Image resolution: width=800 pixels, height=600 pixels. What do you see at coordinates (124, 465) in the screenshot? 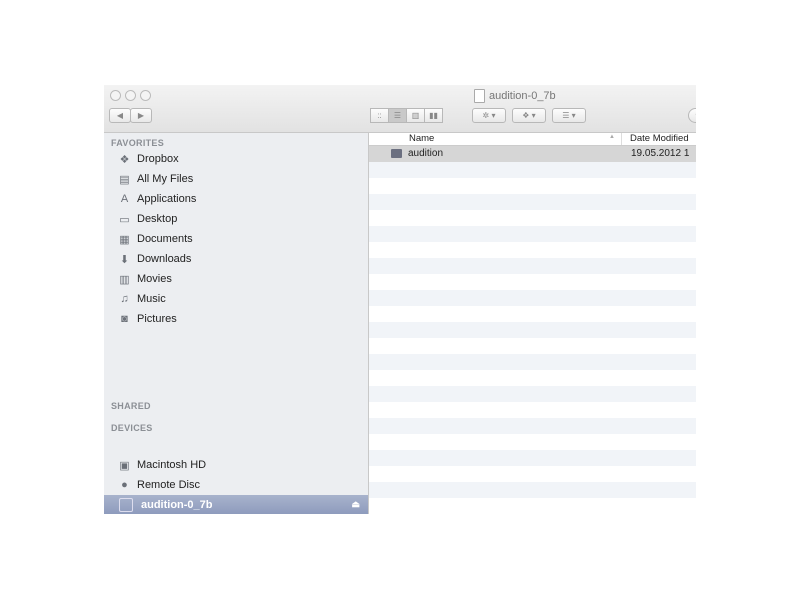
I see `hard-drive-icon: ▣` at bounding box center [124, 465].